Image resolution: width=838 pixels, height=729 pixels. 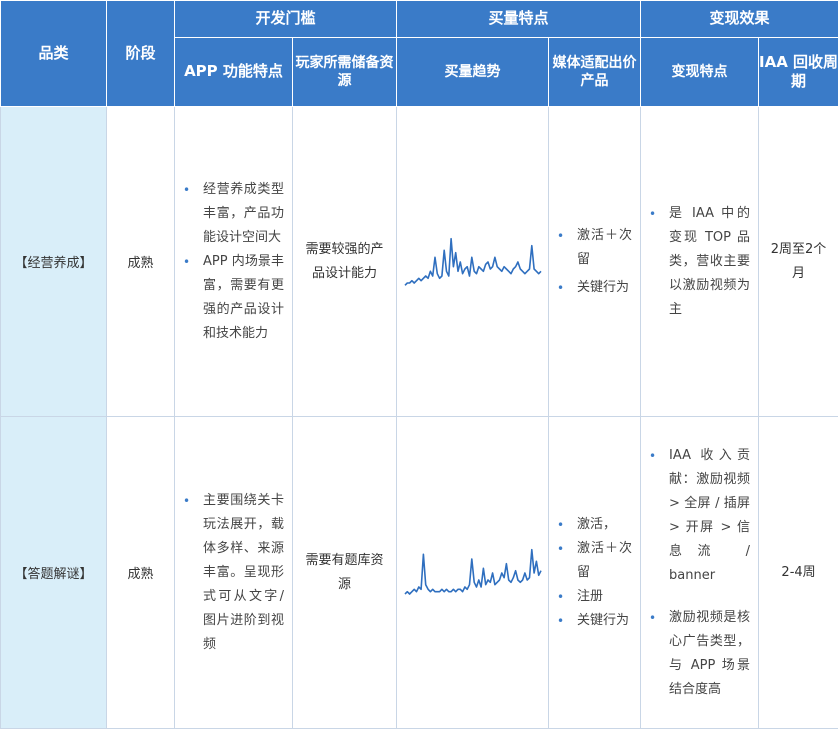 I want to click on bidding-cell: •激活＋次留 •关键行为, so click(x=595, y=262).